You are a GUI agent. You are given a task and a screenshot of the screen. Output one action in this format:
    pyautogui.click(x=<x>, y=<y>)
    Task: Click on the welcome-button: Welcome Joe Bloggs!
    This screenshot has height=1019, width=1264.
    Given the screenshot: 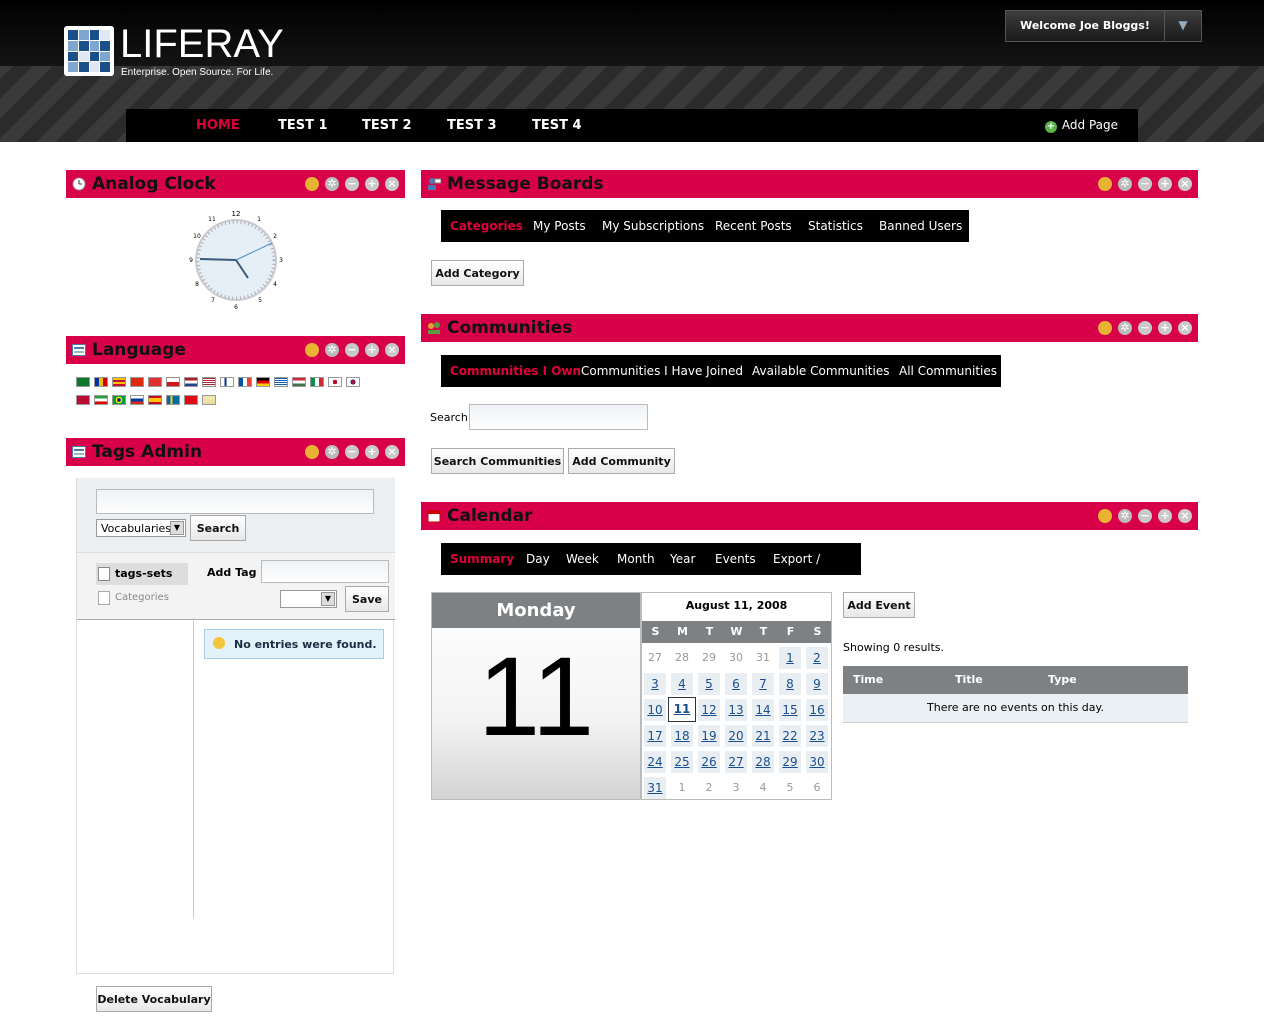 What is the action you would take?
    pyautogui.click(x=1085, y=26)
    